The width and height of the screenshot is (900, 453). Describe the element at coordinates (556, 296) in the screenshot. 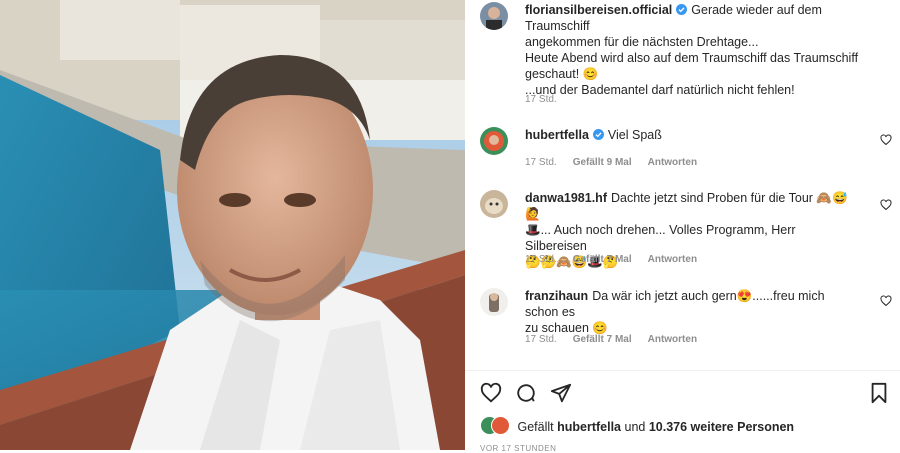

I see `commenter-username: franzihaun` at that location.